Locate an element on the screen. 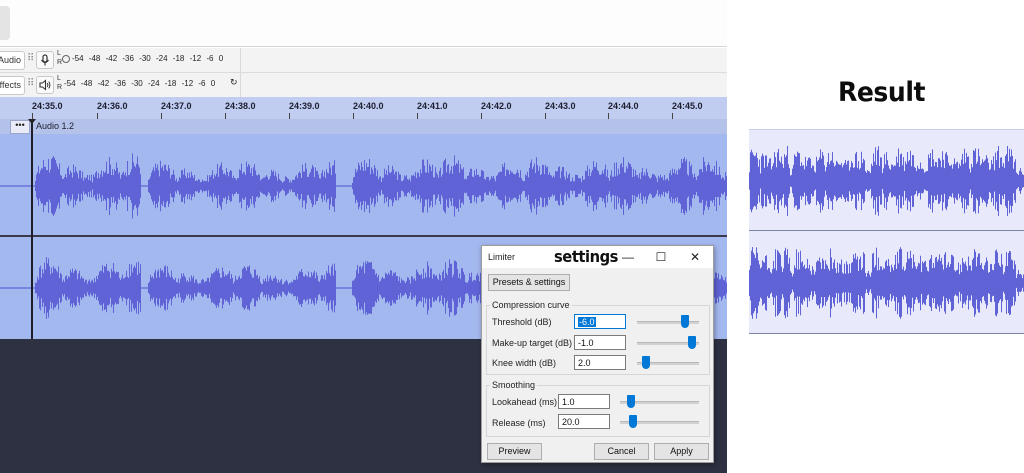 This screenshot has height=473, width=1024. timeline-tick-label: 24:44.0 is located at coordinates (623, 106).